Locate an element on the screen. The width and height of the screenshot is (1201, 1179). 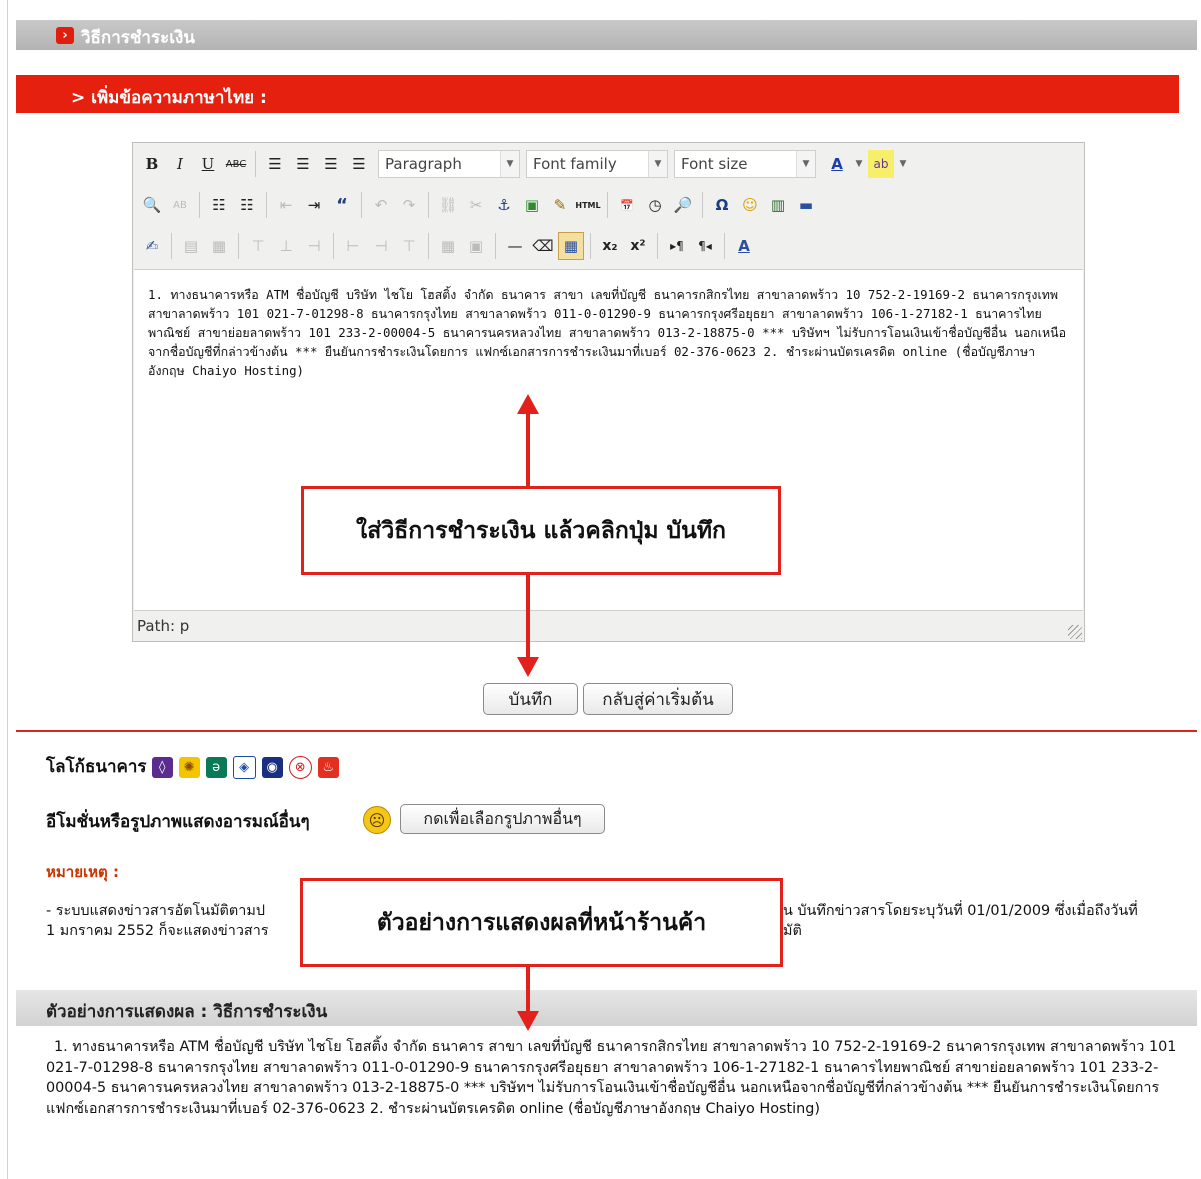
preview-icon: 🔎 is located at coordinates (683, 205).